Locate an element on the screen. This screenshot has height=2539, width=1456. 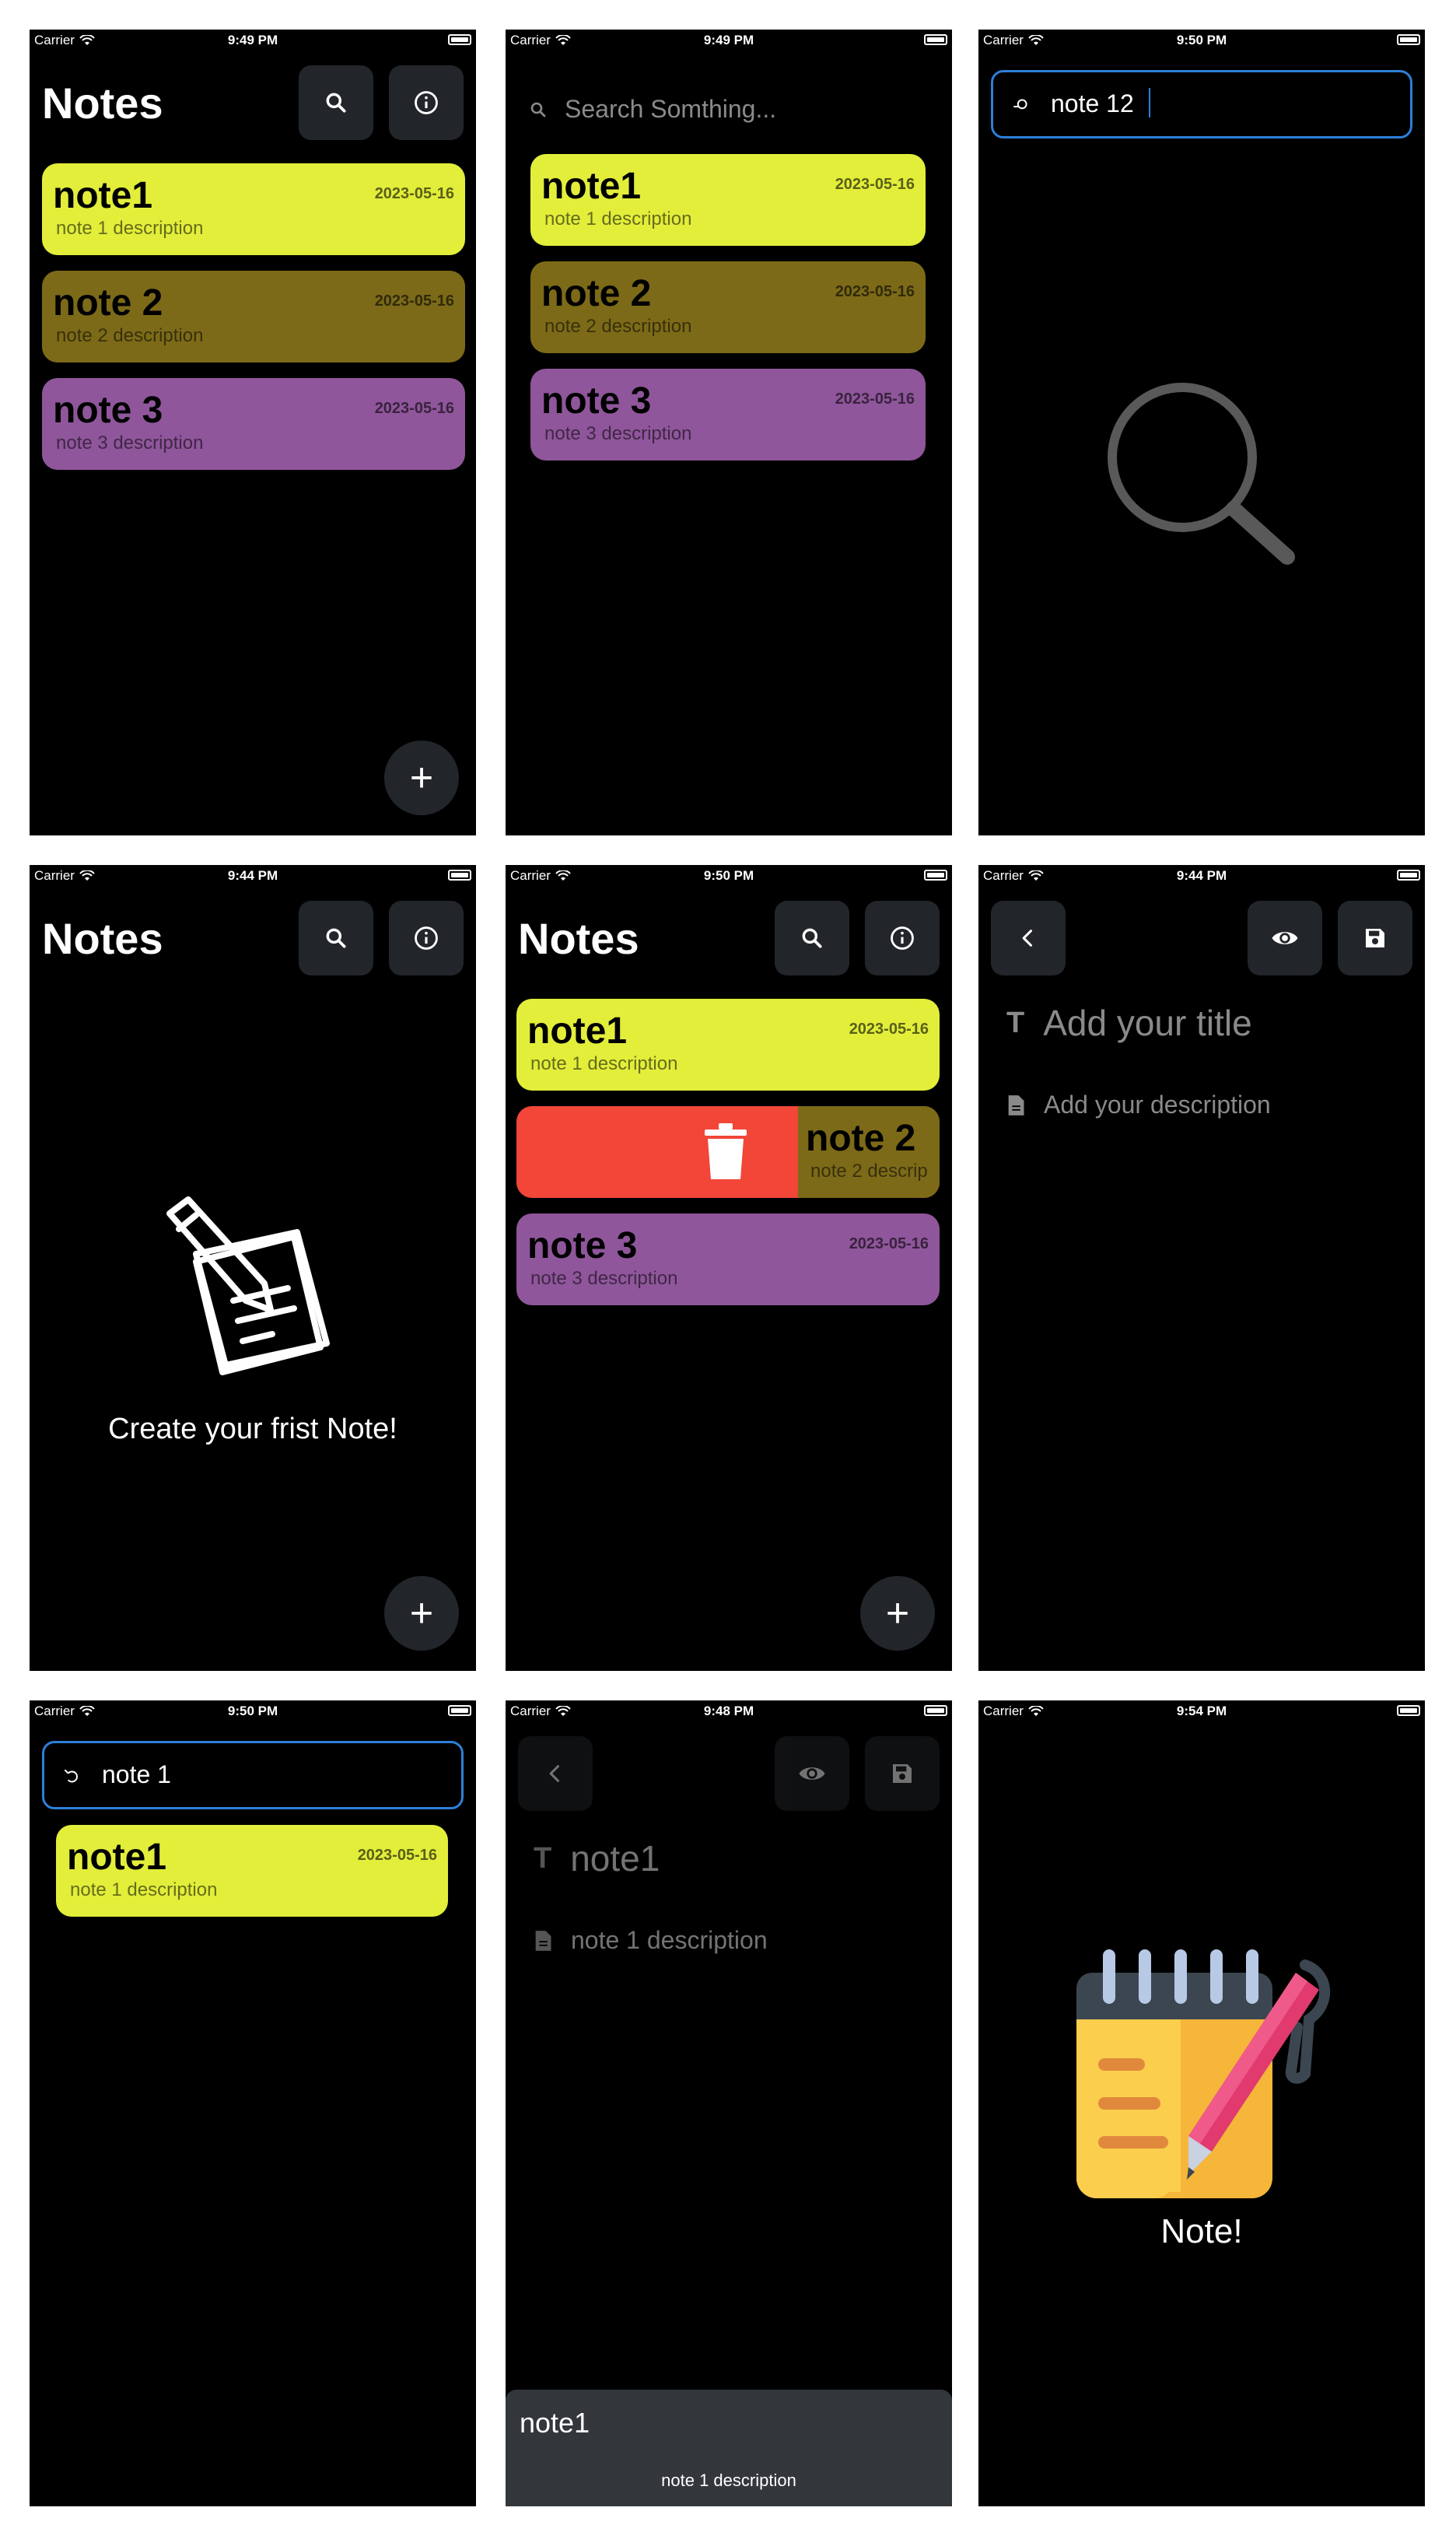
description-field: note 1 description is located at coordinates (651, 1940).